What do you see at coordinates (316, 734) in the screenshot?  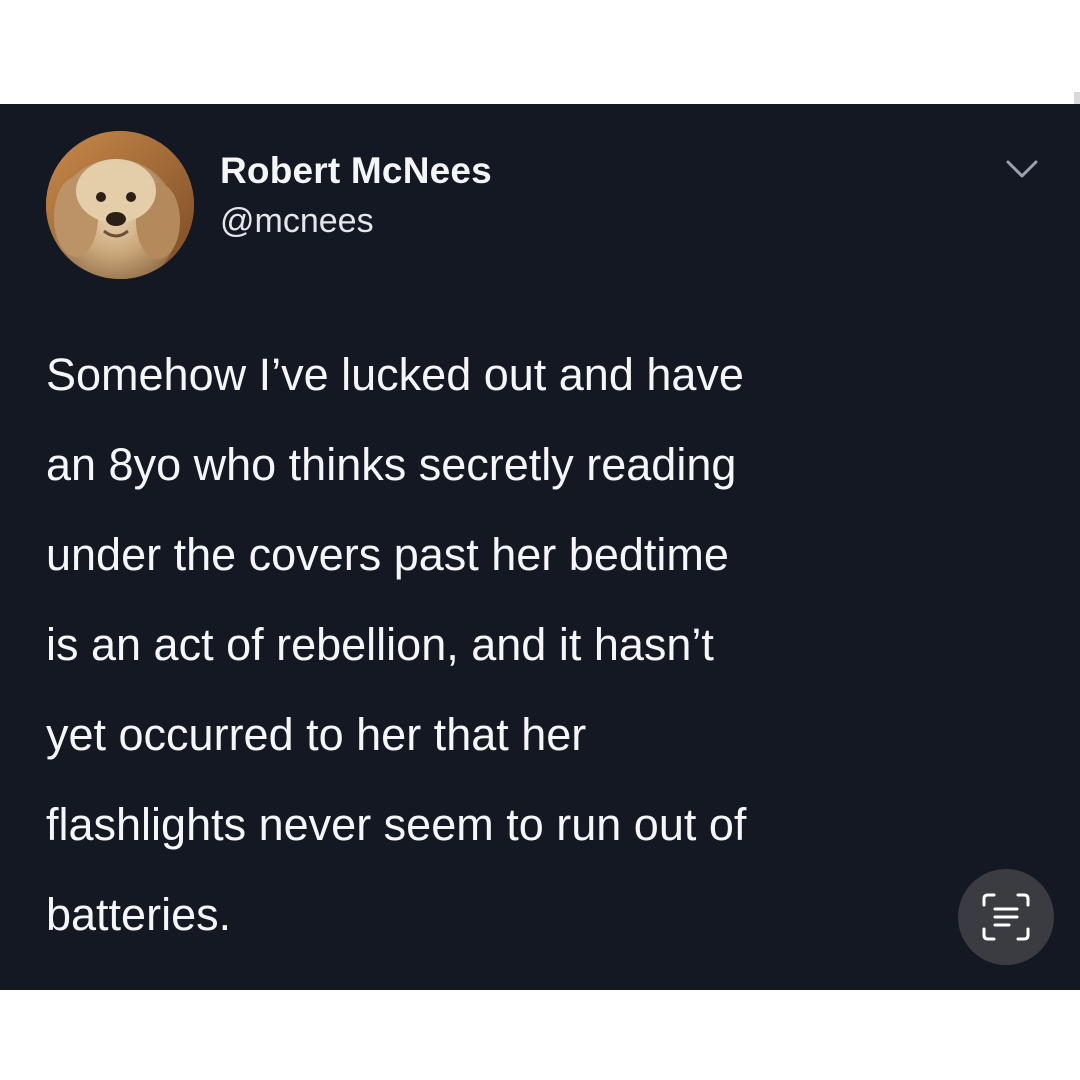 I see `tweet-line: yet occurred to her that her` at bounding box center [316, 734].